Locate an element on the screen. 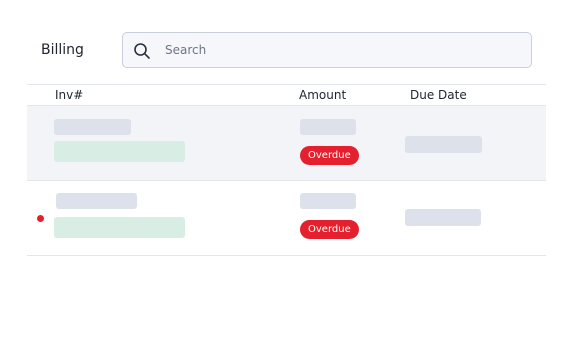 This screenshot has height=363, width=575. column-header-due-date: Due Date is located at coordinates (438, 95).